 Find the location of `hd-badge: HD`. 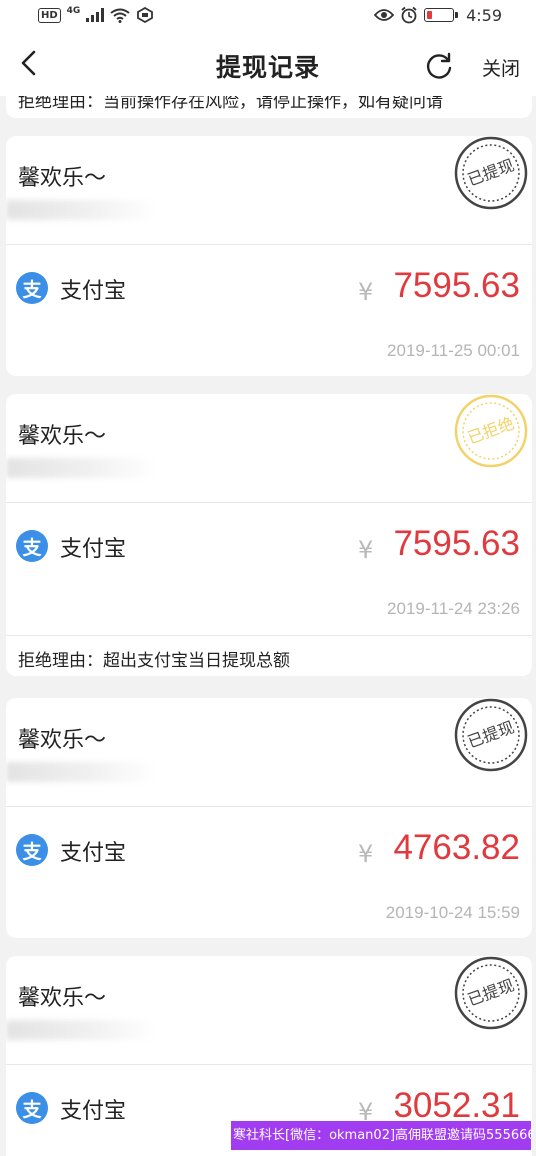

hd-badge: HD is located at coordinates (49, 15).